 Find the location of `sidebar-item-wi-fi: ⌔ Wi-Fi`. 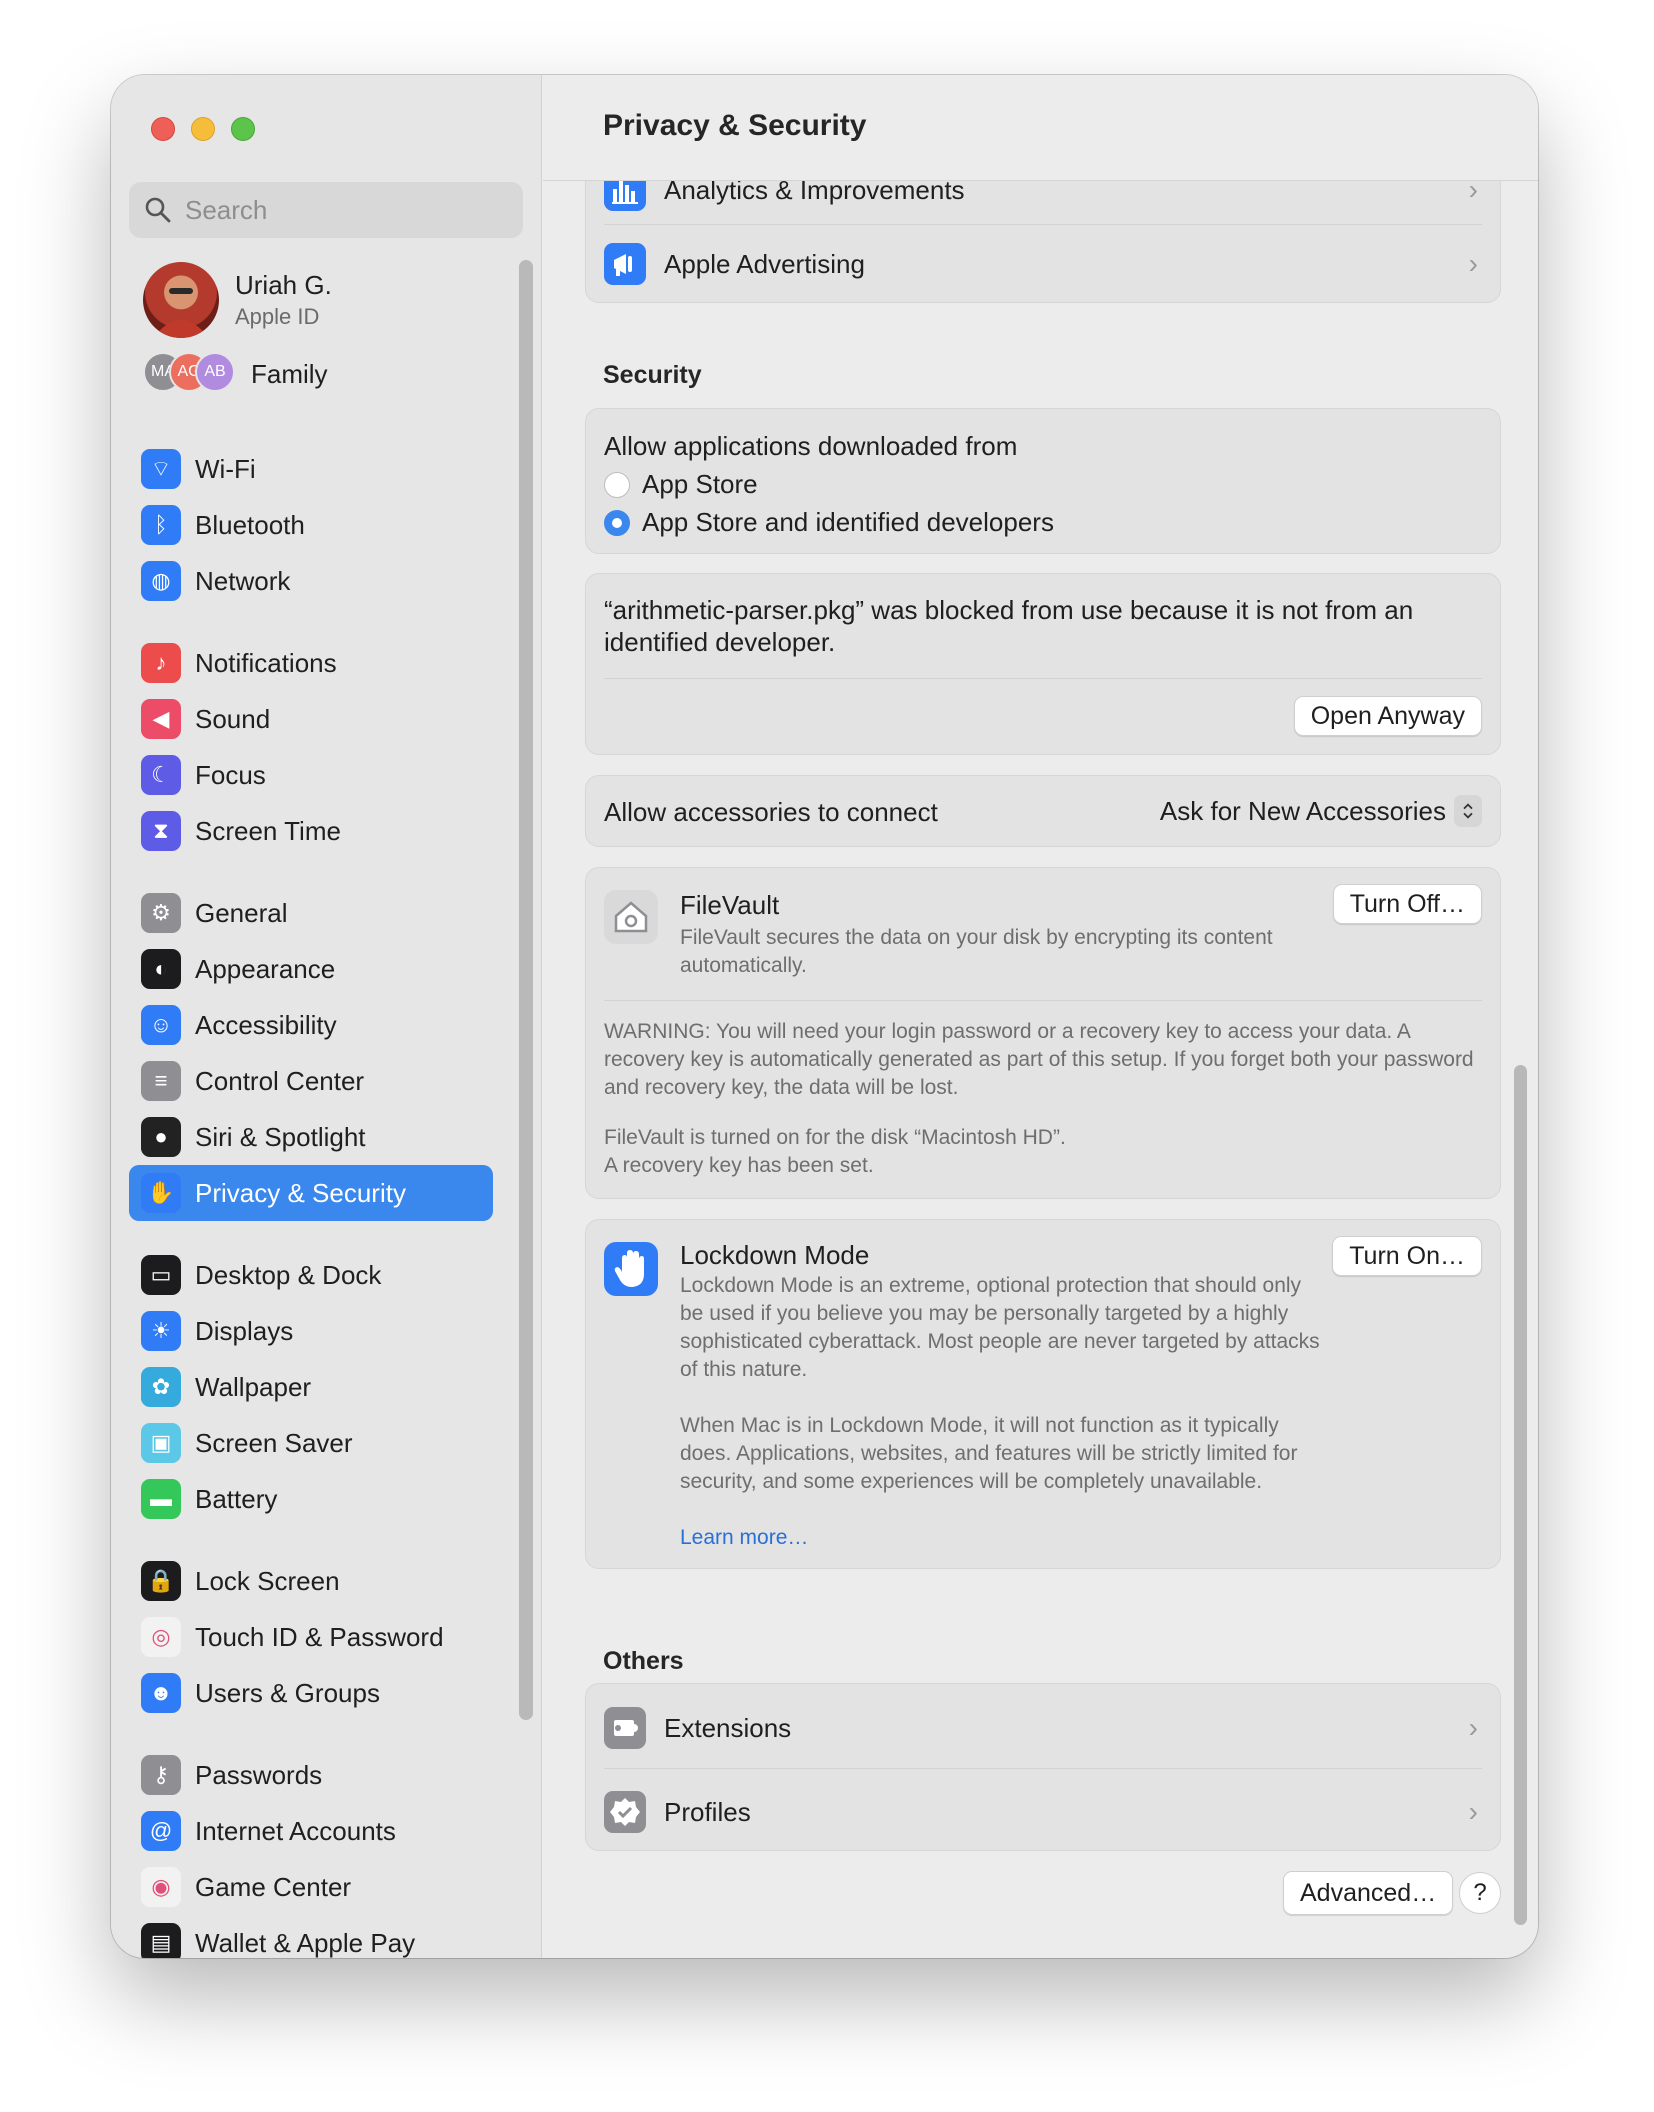

sidebar-item-wi-fi: ⌔ Wi-Fi is located at coordinates (311, 469).